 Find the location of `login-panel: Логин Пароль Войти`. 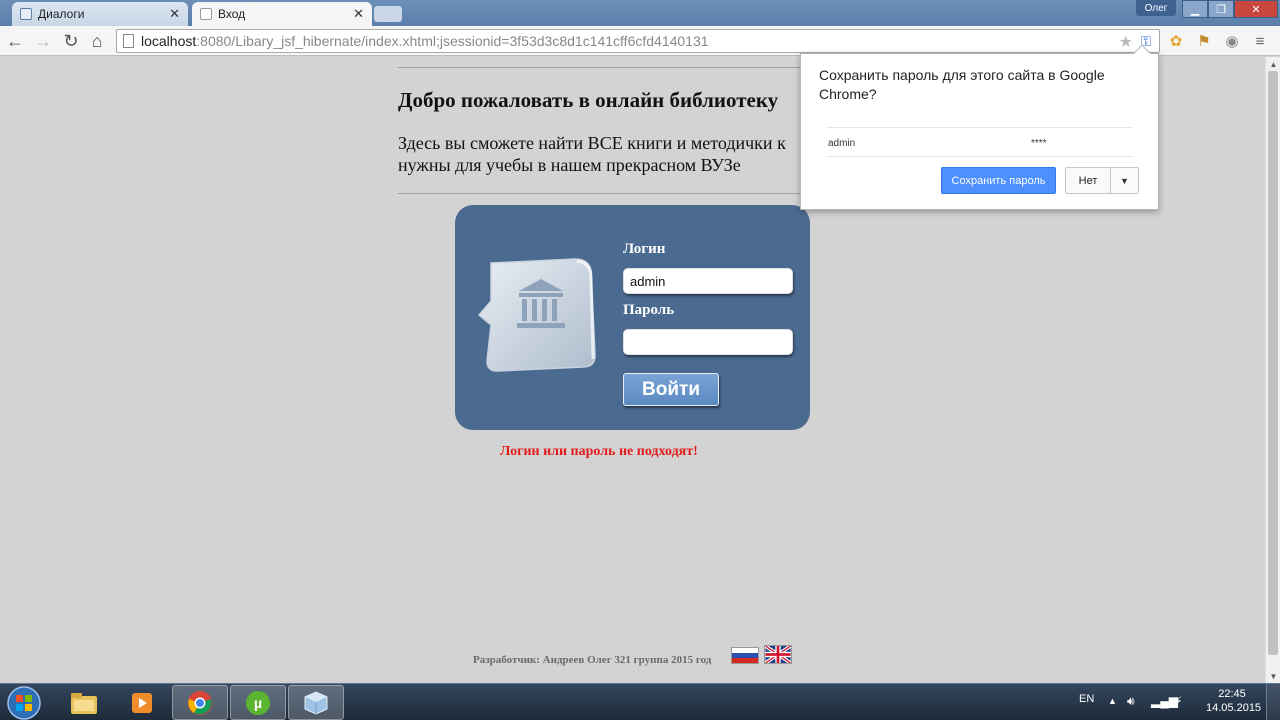

login-panel: Логин Пароль Войти is located at coordinates (632, 317).